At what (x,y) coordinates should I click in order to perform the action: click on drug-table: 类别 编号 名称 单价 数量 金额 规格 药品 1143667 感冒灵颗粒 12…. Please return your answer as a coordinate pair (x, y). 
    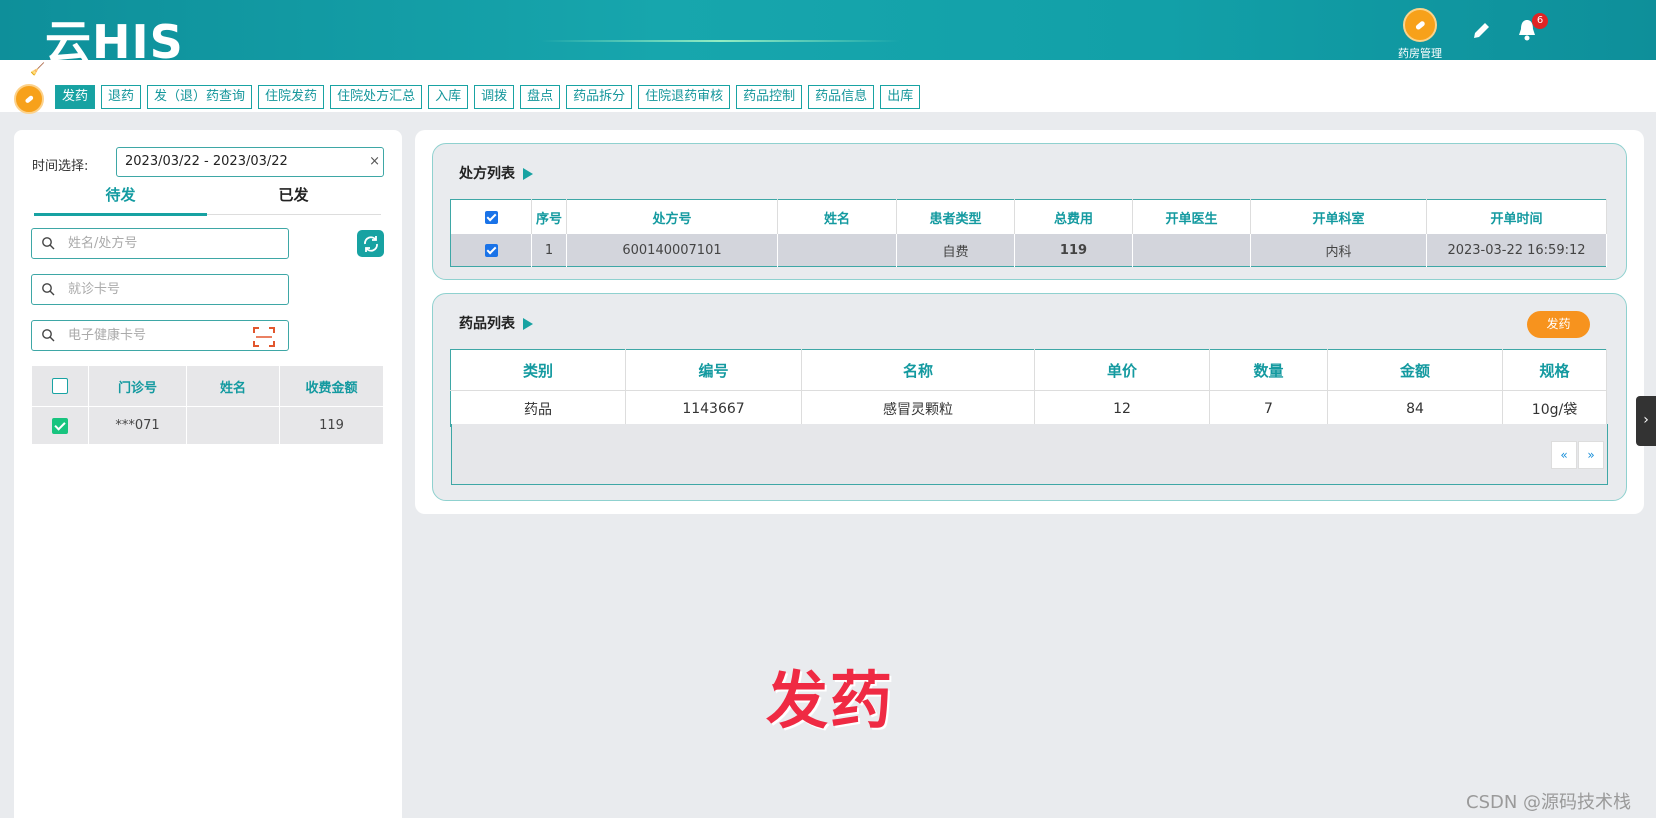
    Looking at the image, I should click on (1028, 388).